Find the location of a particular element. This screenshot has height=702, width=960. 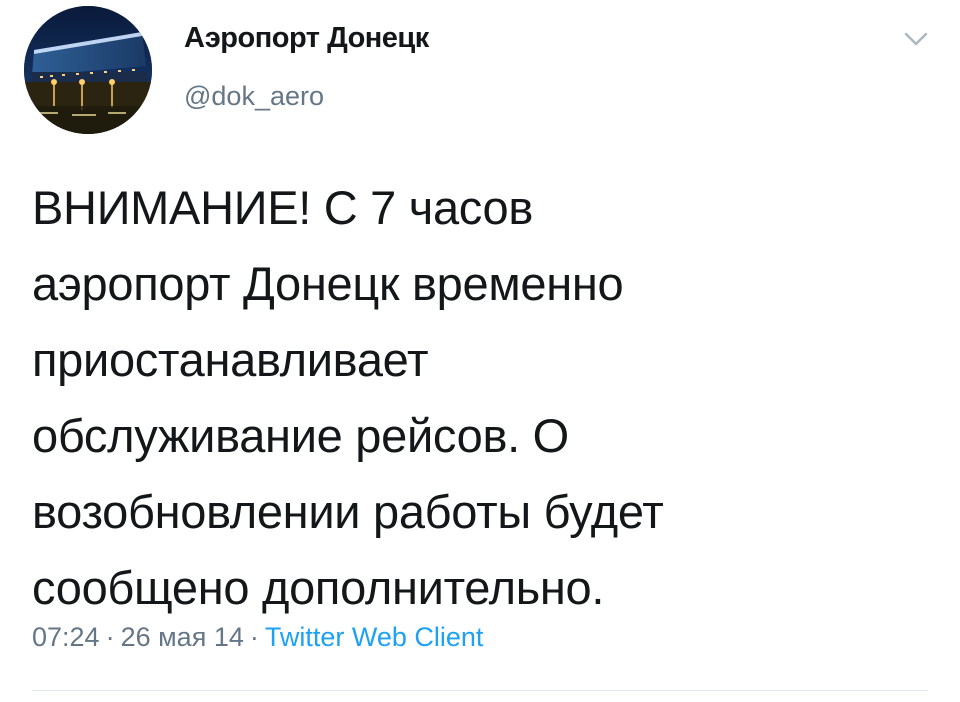

tweet-text-line: сообщено дополнительно. is located at coordinates (318, 587).